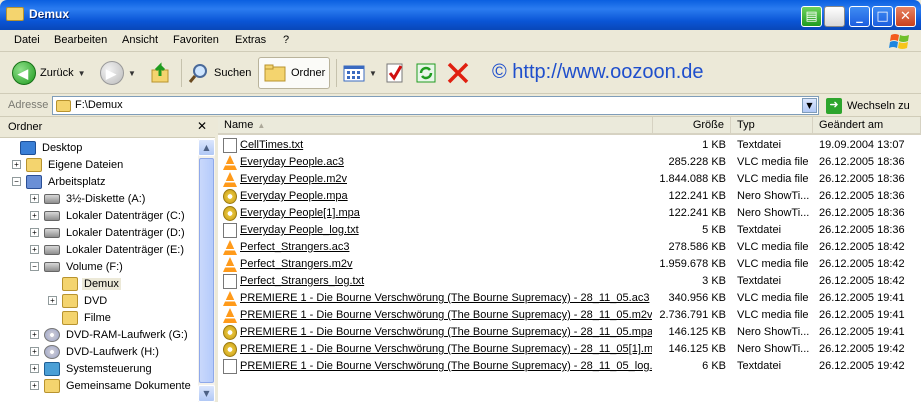  Describe the element at coordinates (373, 73) in the screenshot. I see `views-dropdown-icon: ▼` at that location.